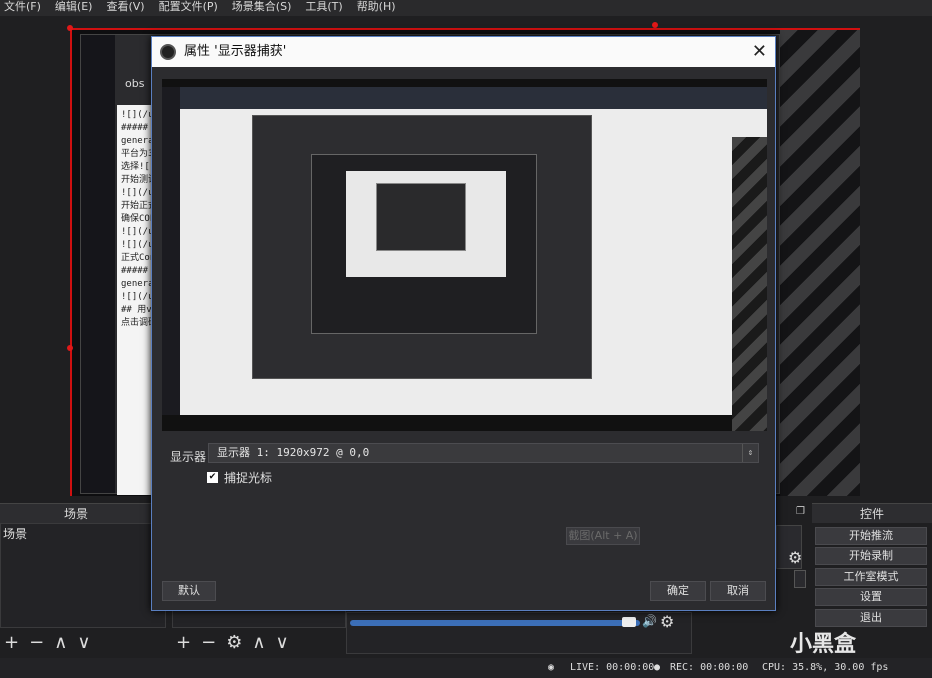  I want to click on menu-scene-collection: 场景集合(S), so click(262, 8).